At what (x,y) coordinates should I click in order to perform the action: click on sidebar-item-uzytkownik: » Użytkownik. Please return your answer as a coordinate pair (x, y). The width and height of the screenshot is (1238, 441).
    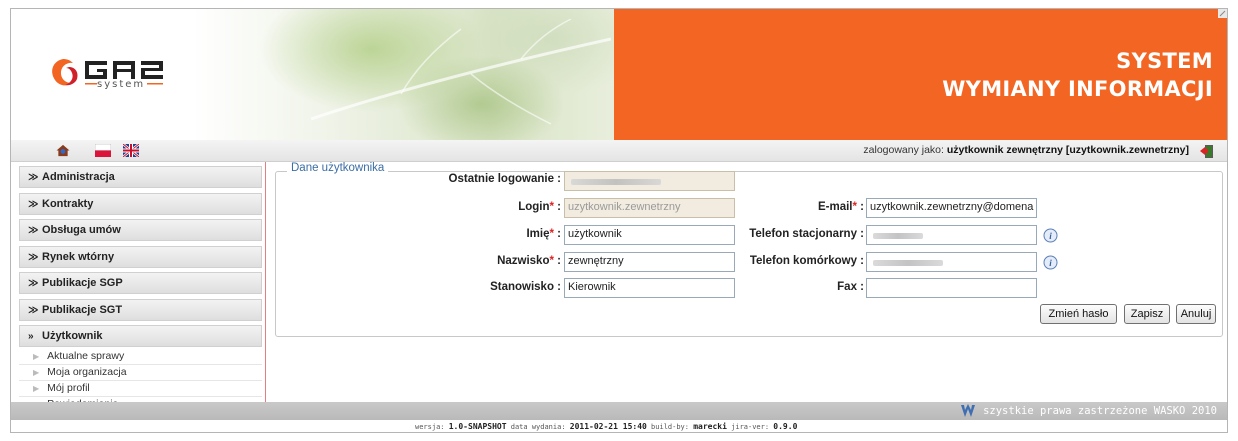
    Looking at the image, I should click on (140, 336).